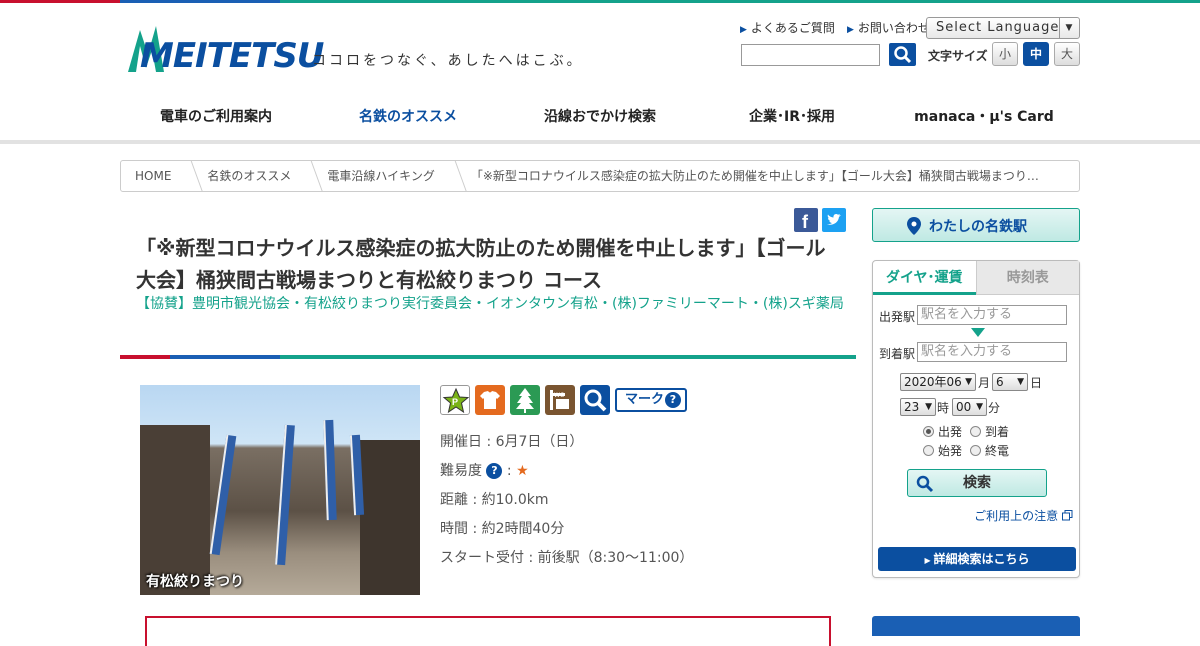 This screenshot has width=1200, height=646. I want to click on route-search-button: 検索, so click(977, 483).